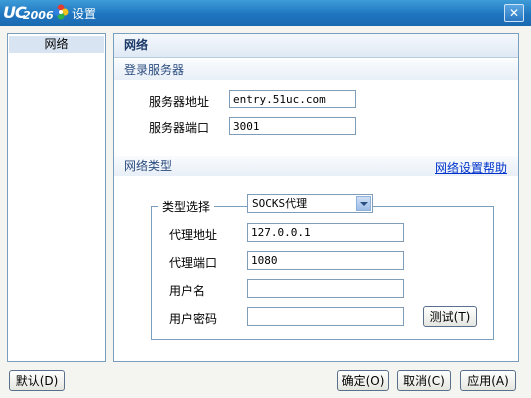 This screenshot has width=531, height=398. I want to click on username-input, so click(325, 288).